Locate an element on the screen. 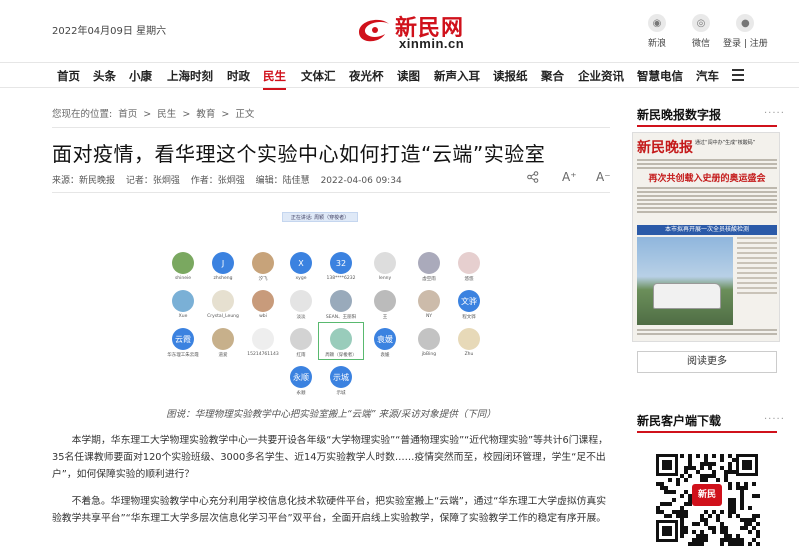 The height and width of the screenshot is (548, 799). qr-code: 新民 is located at coordinates (707, 498).